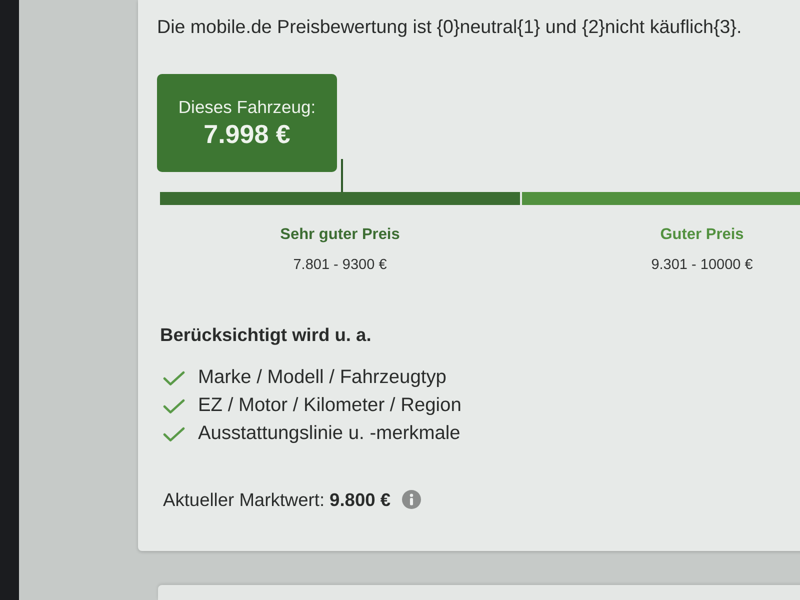  What do you see at coordinates (247, 134) in the screenshot?
I see `price-tag-amount: 7.998 €` at bounding box center [247, 134].